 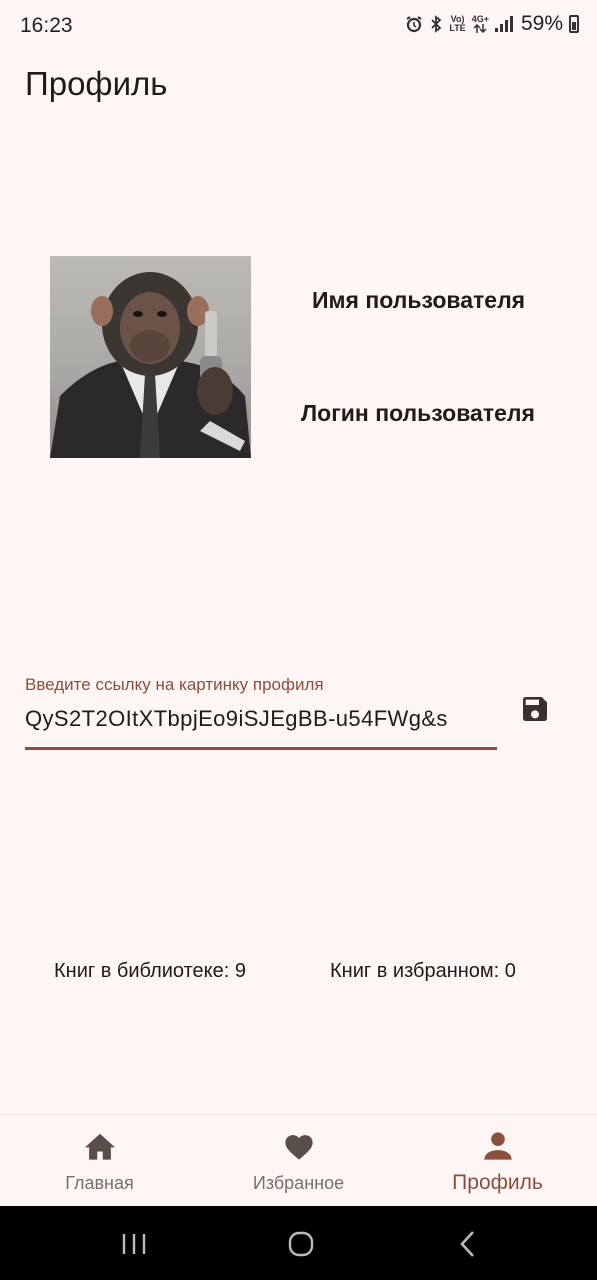 I want to click on battery-percent: 59%, so click(x=541, y=23).